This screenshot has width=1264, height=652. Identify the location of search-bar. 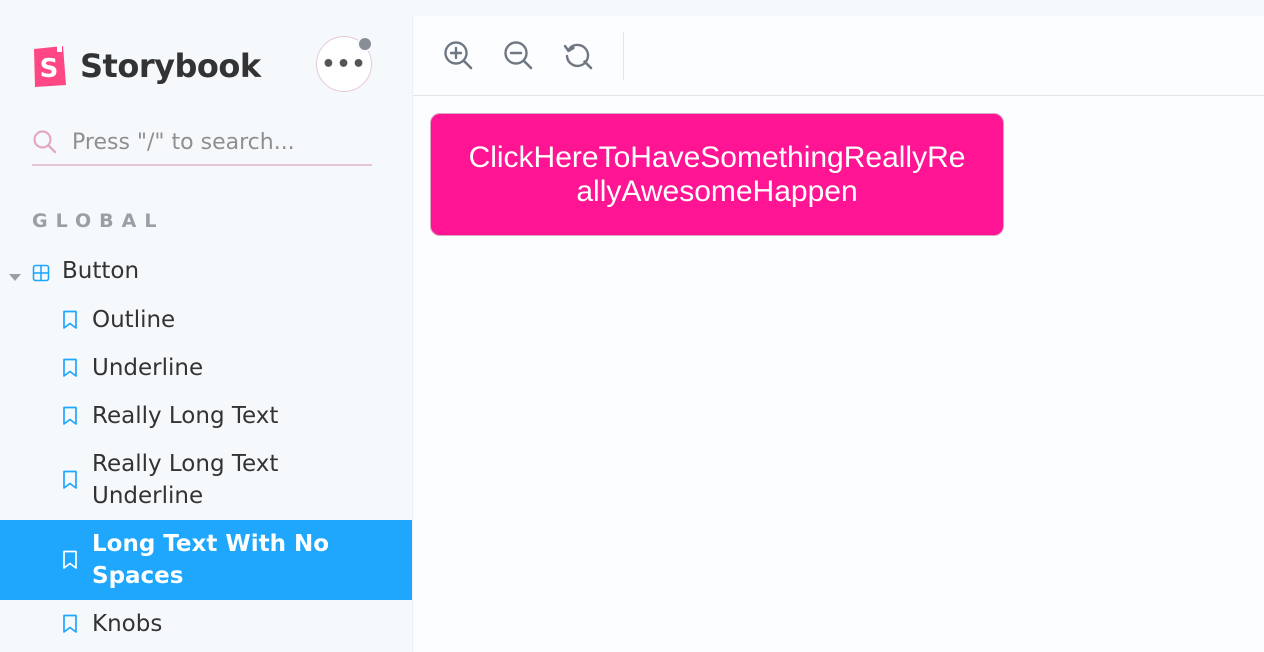
(202, 143).